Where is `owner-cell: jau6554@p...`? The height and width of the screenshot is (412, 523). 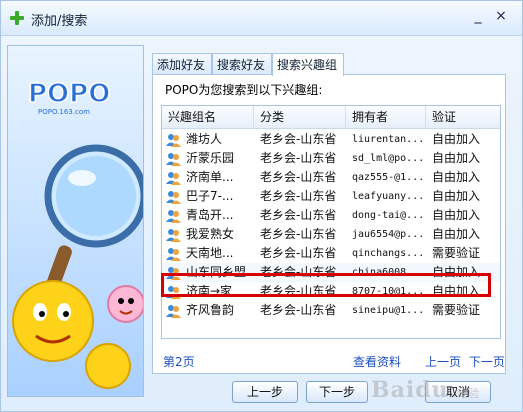
owner-cell: jau6554@p... is located at coordinates (388, 234).